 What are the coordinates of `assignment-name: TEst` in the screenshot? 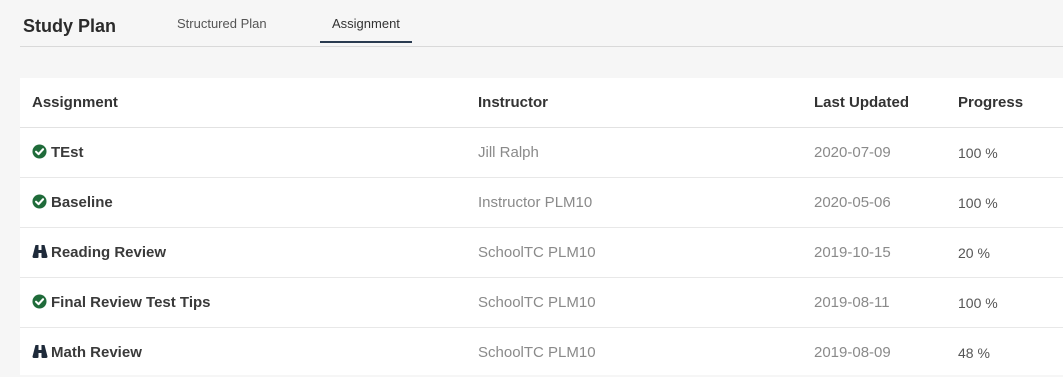 It's located at (67, 152).